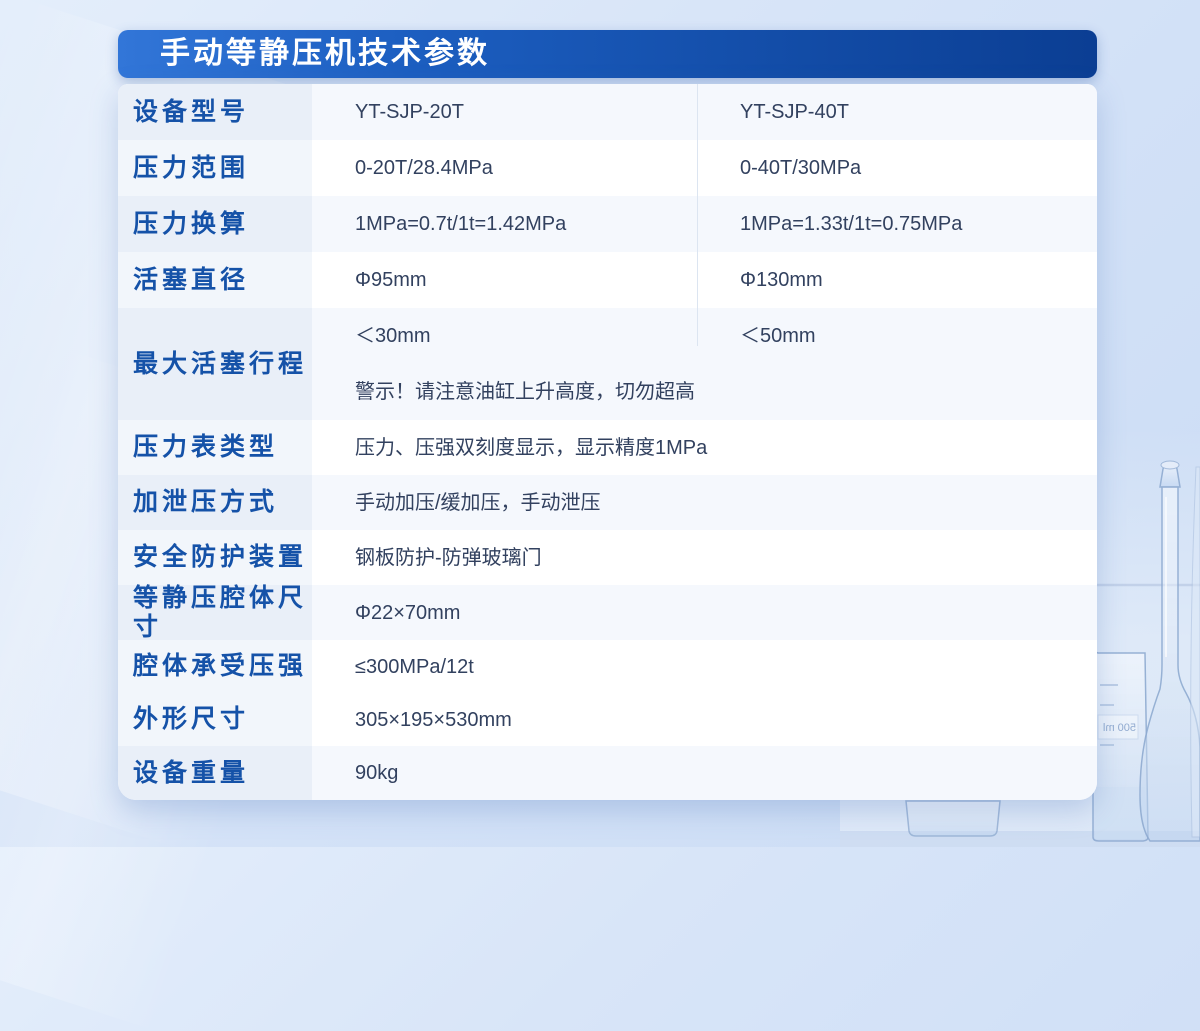 The image size is (1200, 1031). I want to click on cell-value: YT-SJP-40T, so click(794, 112).